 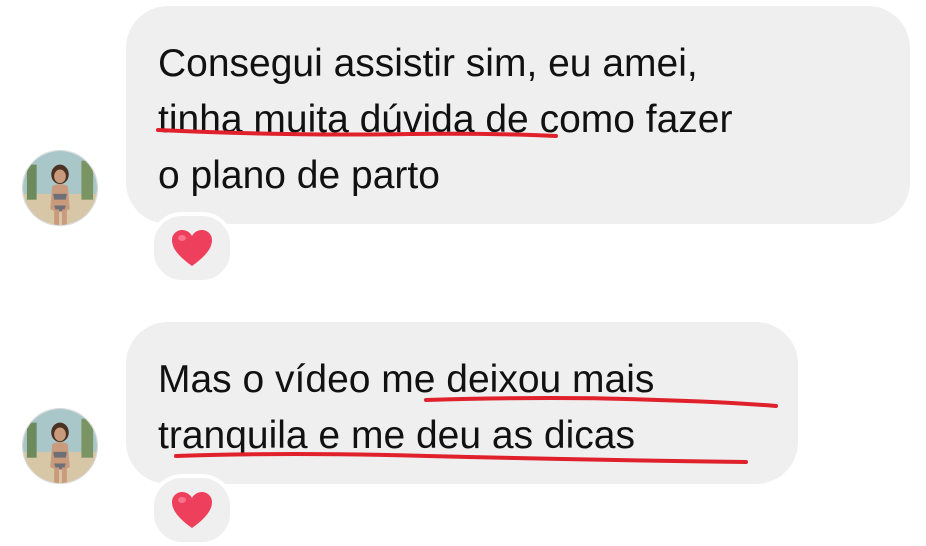 I want to click on message-line: tranquila e me deu as dicas, so click(x=396, y=435).